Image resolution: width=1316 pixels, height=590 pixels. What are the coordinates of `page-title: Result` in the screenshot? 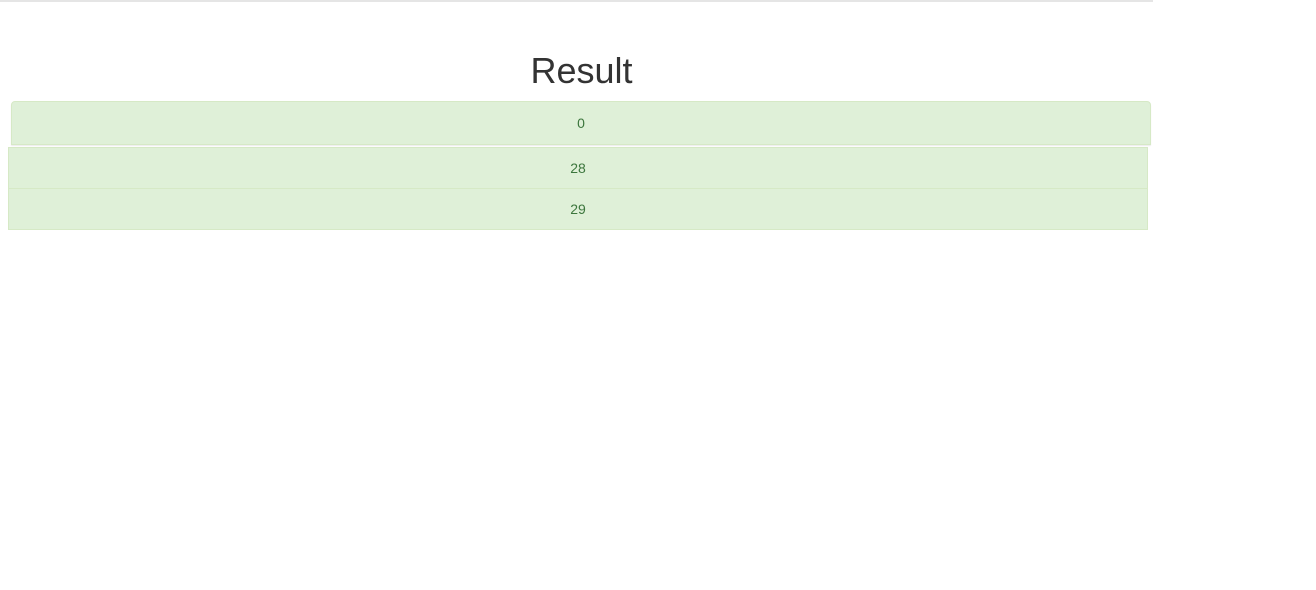 It's located at (581, 70).